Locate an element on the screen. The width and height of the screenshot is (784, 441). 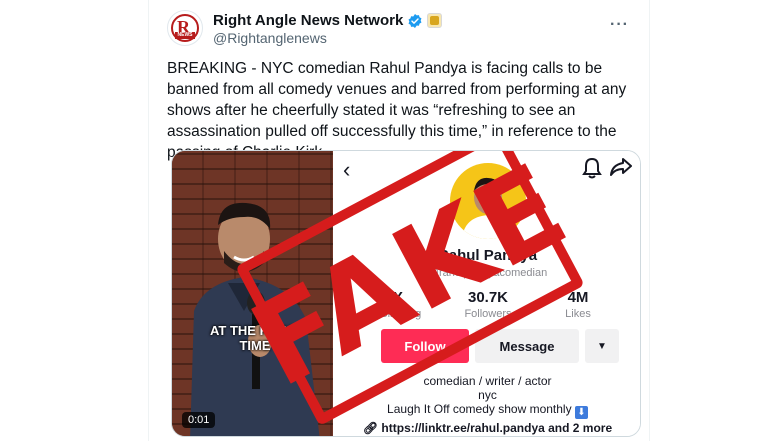
share-arrow-icon is located at coordinates (621, 167).